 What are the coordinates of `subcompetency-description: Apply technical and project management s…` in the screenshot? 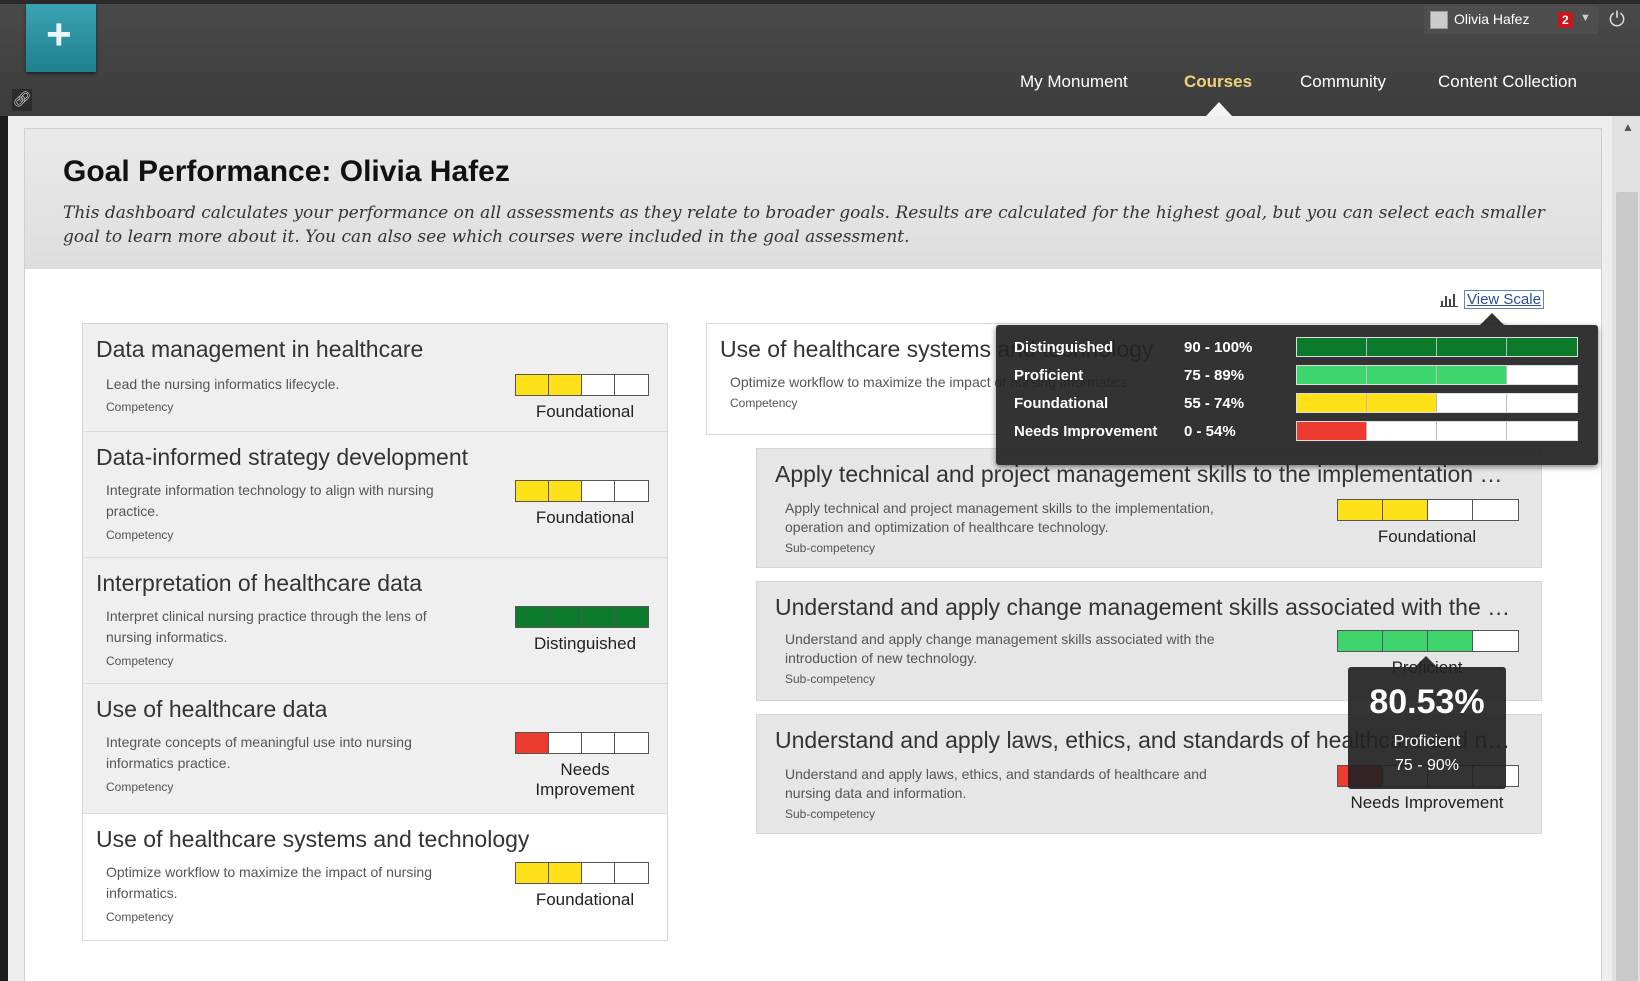 It's located at (999, 508).